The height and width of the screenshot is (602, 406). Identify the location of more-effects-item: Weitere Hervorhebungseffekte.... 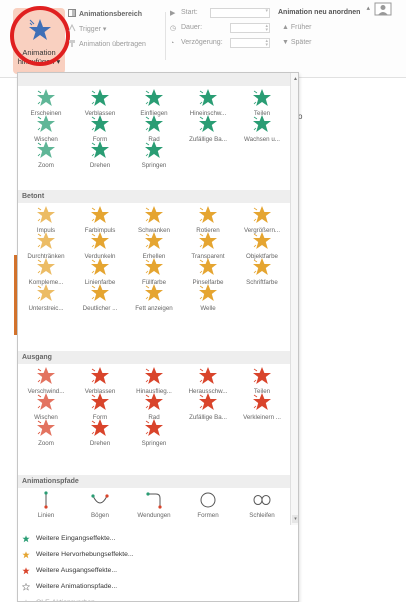
(158, 555).